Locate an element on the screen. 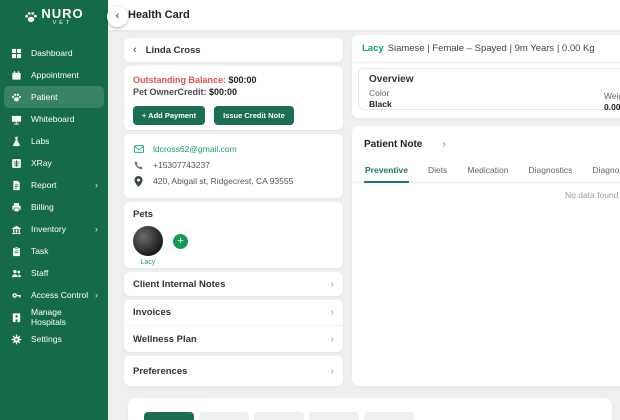 This screenshot has height=420, width=620. pet-name: Lacy is located at coordinates (373, 48).